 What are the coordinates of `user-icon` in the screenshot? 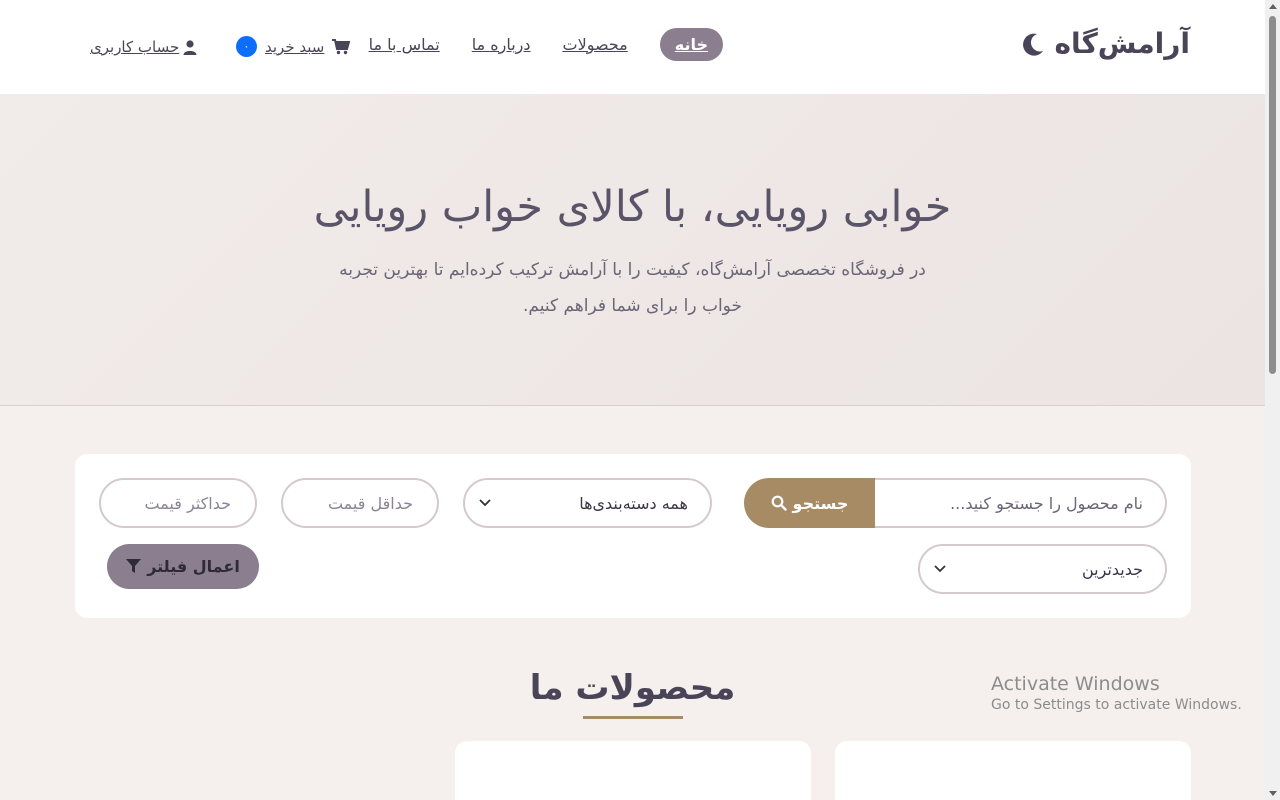 It's located at (190, 47).